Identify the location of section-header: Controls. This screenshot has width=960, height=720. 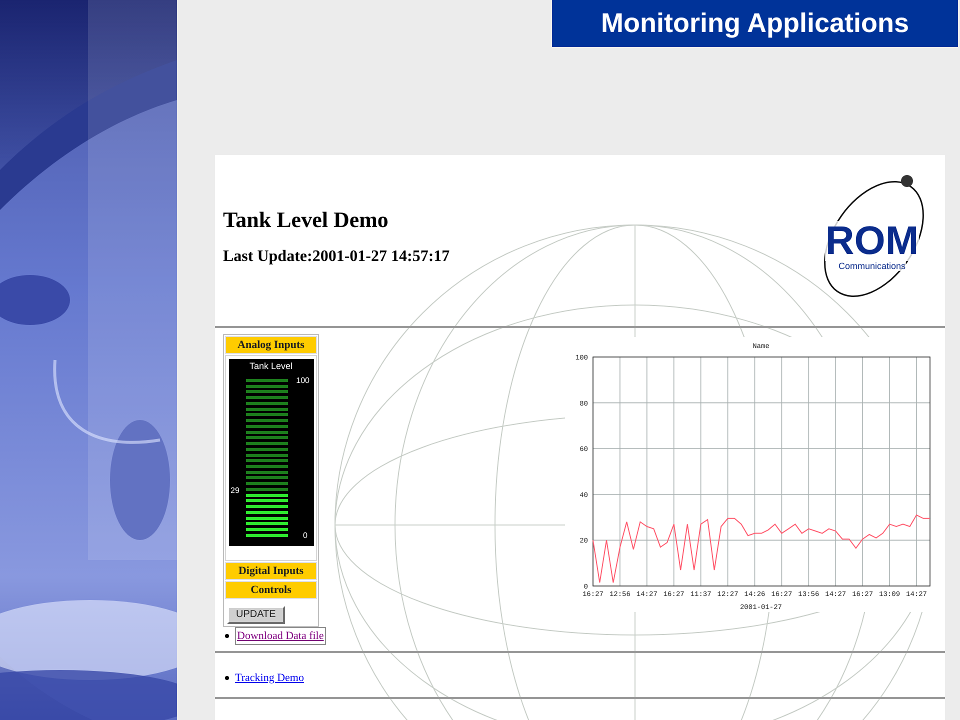
(271, 590).